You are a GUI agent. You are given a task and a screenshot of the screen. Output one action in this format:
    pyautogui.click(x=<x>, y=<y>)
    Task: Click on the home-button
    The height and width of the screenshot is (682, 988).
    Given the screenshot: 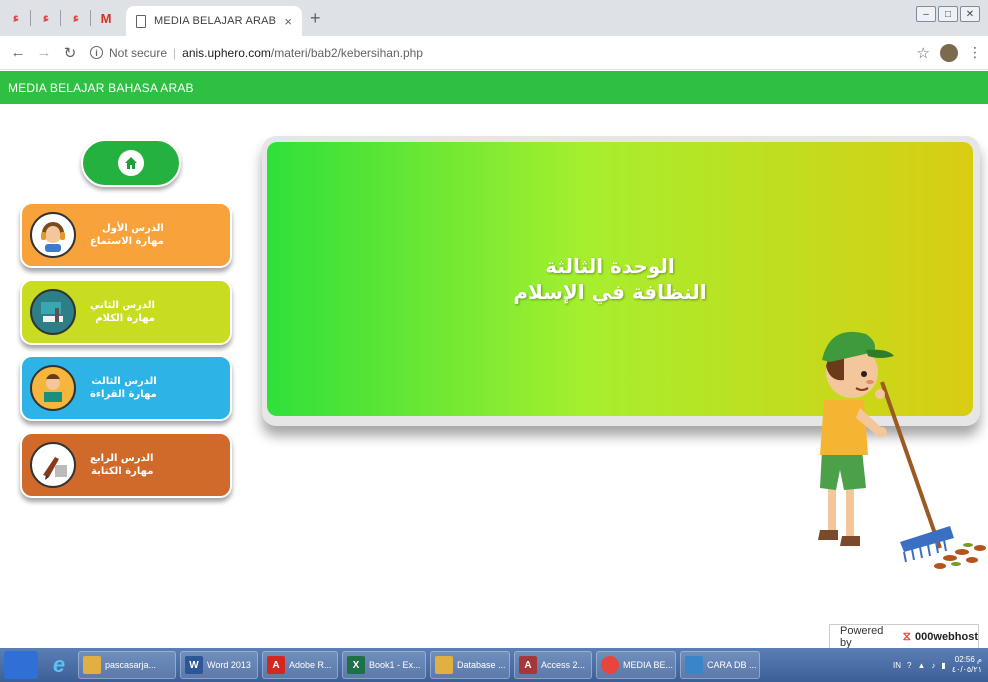 What is the action you would take?
    pyautogui.click(x=131, y=163)
    